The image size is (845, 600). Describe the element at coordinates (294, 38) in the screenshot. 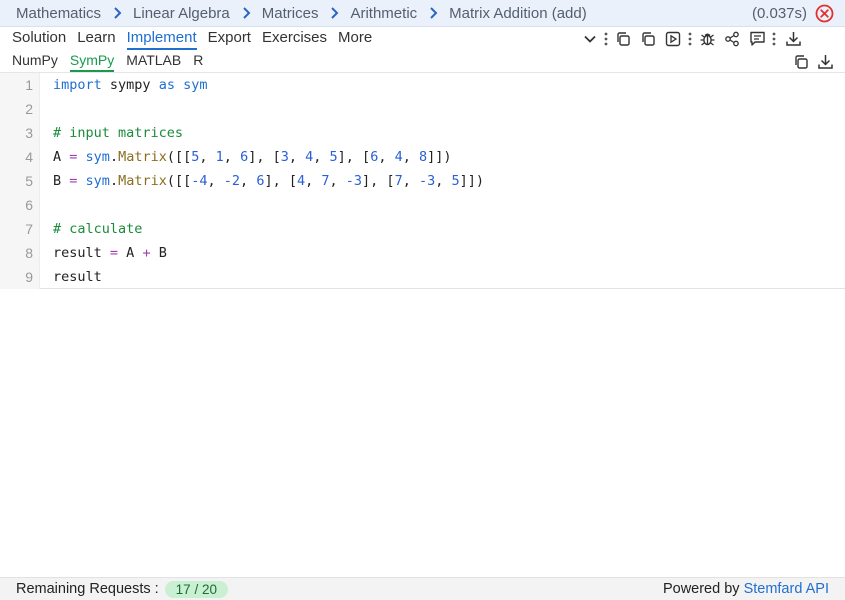

I see `tab-exercises: Exercises` at that location.